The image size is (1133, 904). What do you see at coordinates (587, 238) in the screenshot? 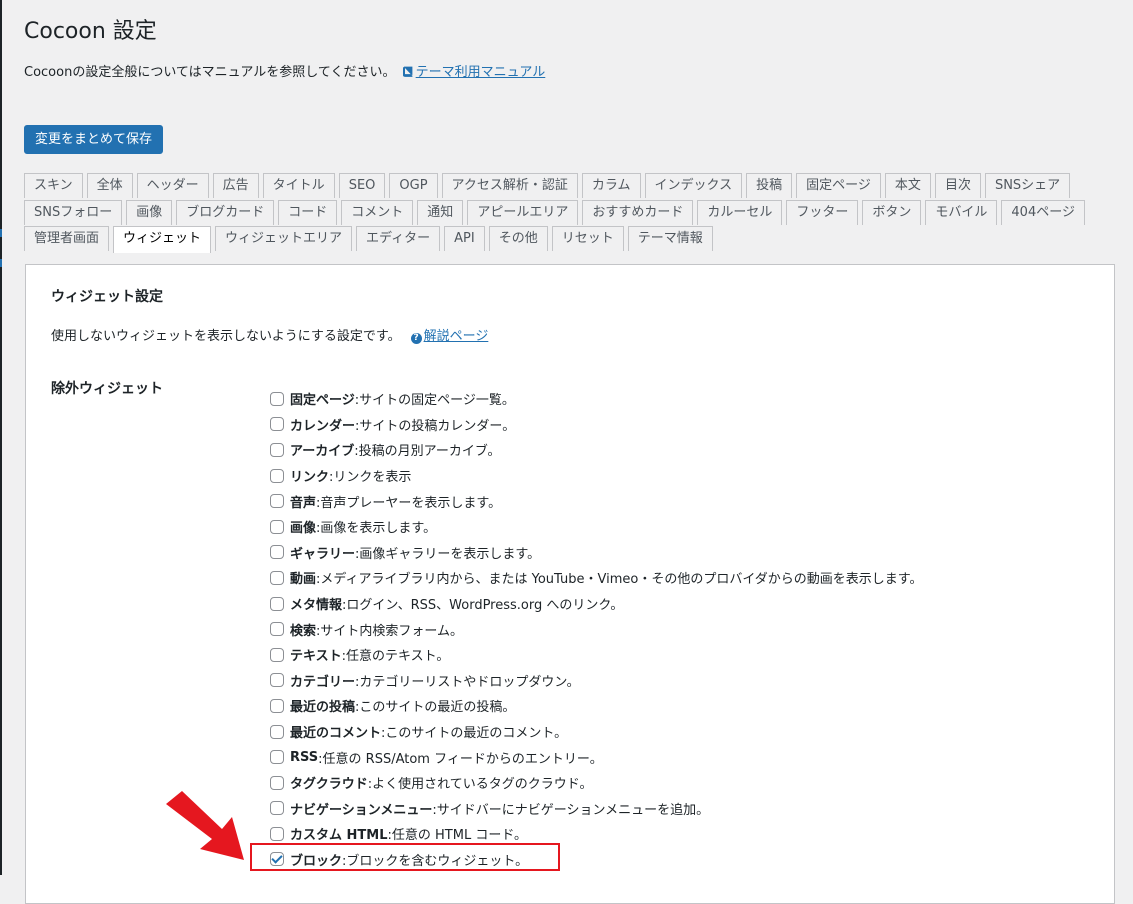
I see `tab-3-7: リセット` at bounding box center [587, 238].